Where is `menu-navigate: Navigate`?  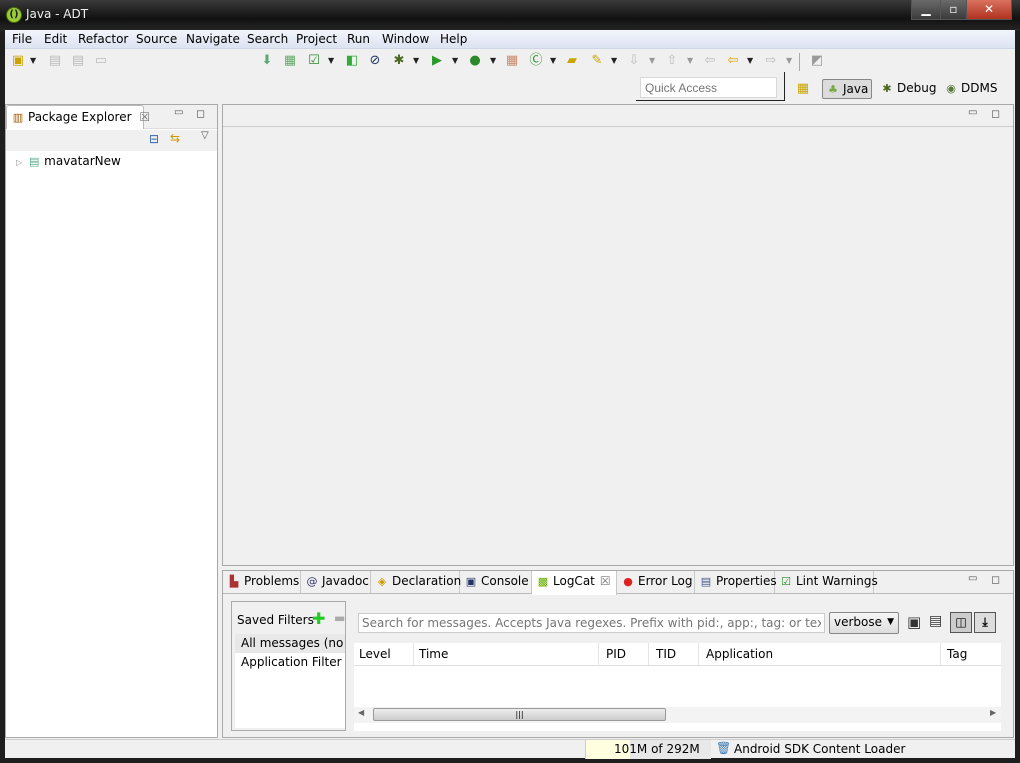 menu-navigate: Navigate is located at coordinates (213, 39).